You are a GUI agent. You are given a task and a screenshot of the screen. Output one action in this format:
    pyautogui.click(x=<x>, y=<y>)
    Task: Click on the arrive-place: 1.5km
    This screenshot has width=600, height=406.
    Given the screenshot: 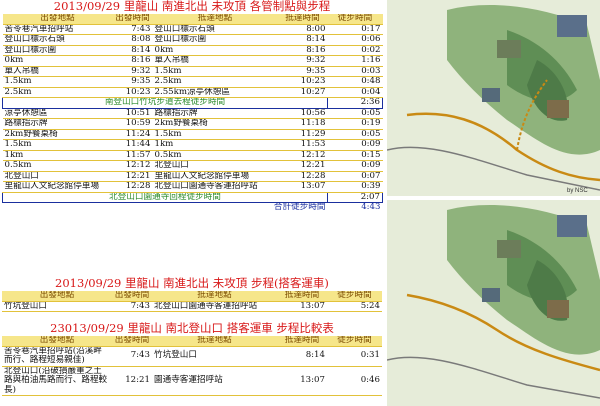 What is the action you would take?
    pyautogui.click(x=215, y=134)
    